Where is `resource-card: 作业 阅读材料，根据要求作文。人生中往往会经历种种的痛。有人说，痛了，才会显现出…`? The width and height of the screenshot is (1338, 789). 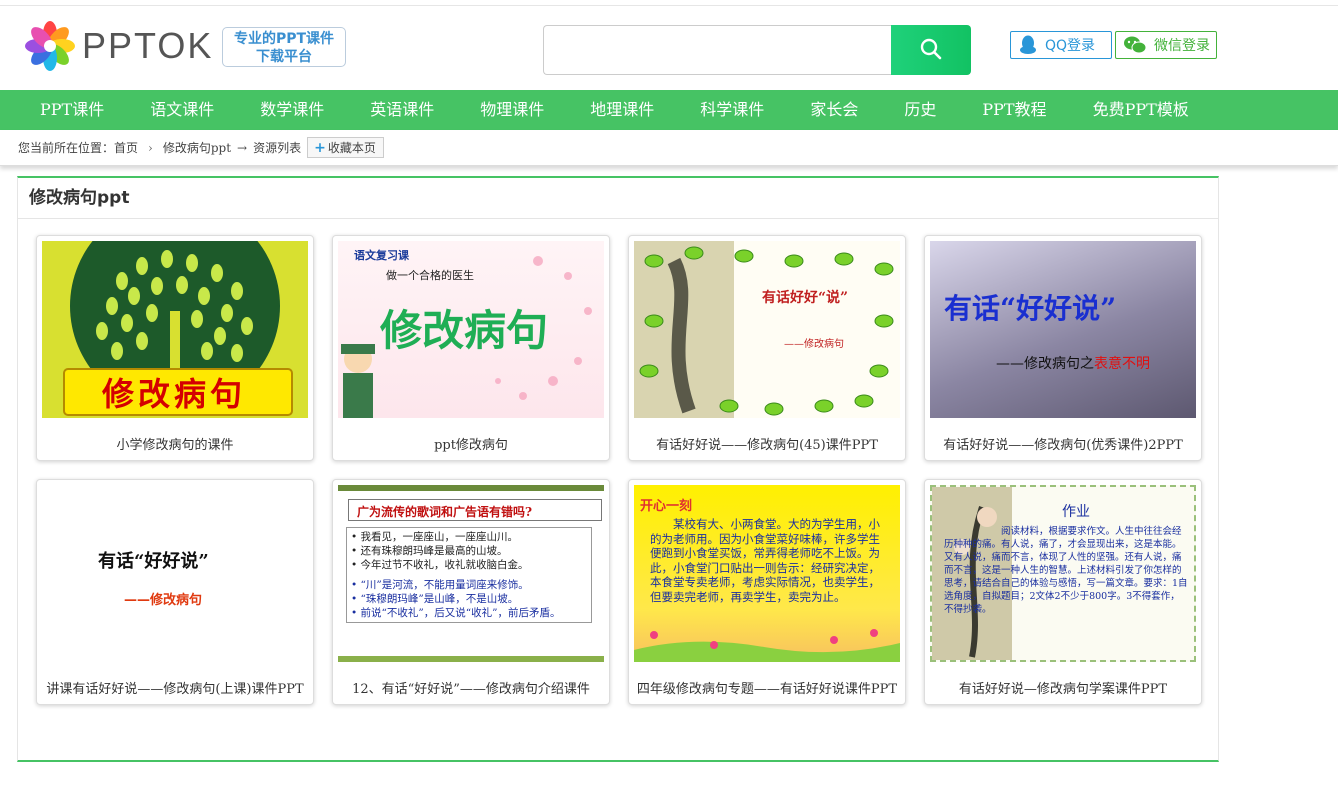
resource-card: 作业 阅读材料，根据要求作文。人生中往往会经历种种的痛。有人说，痛了，才会显现出… is located at coordinates (1063, 592).